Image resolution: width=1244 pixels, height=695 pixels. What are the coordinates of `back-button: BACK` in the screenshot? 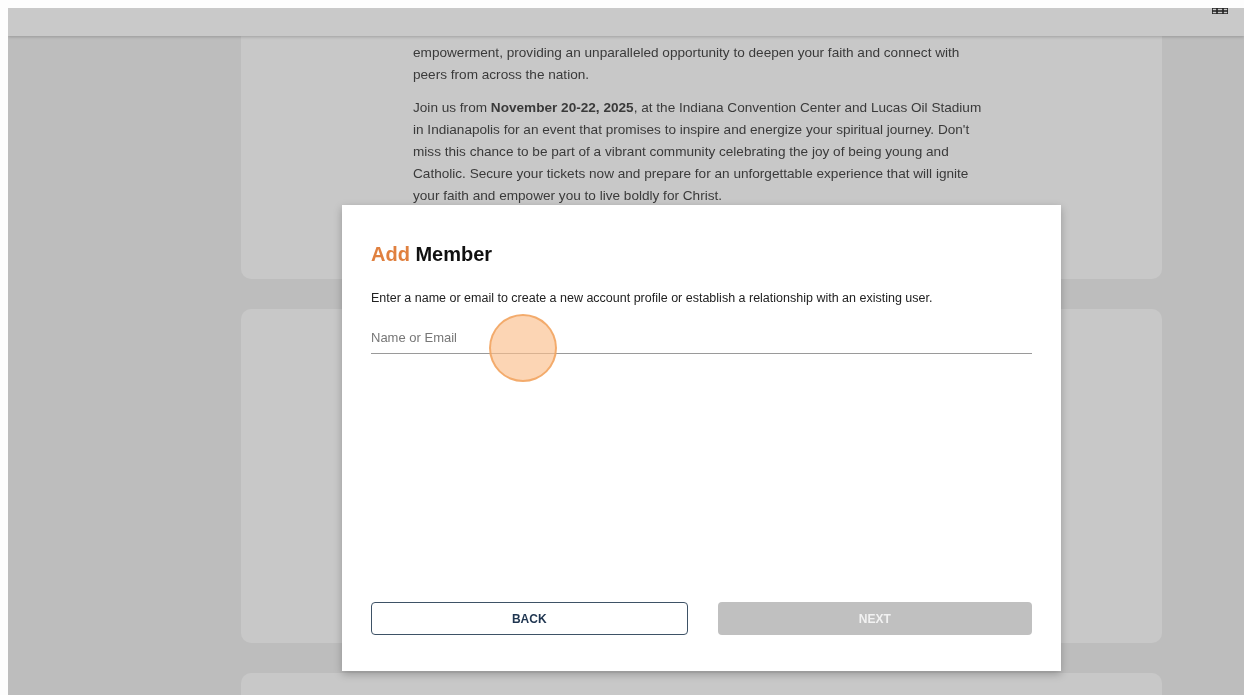 It's located at (529, 618).